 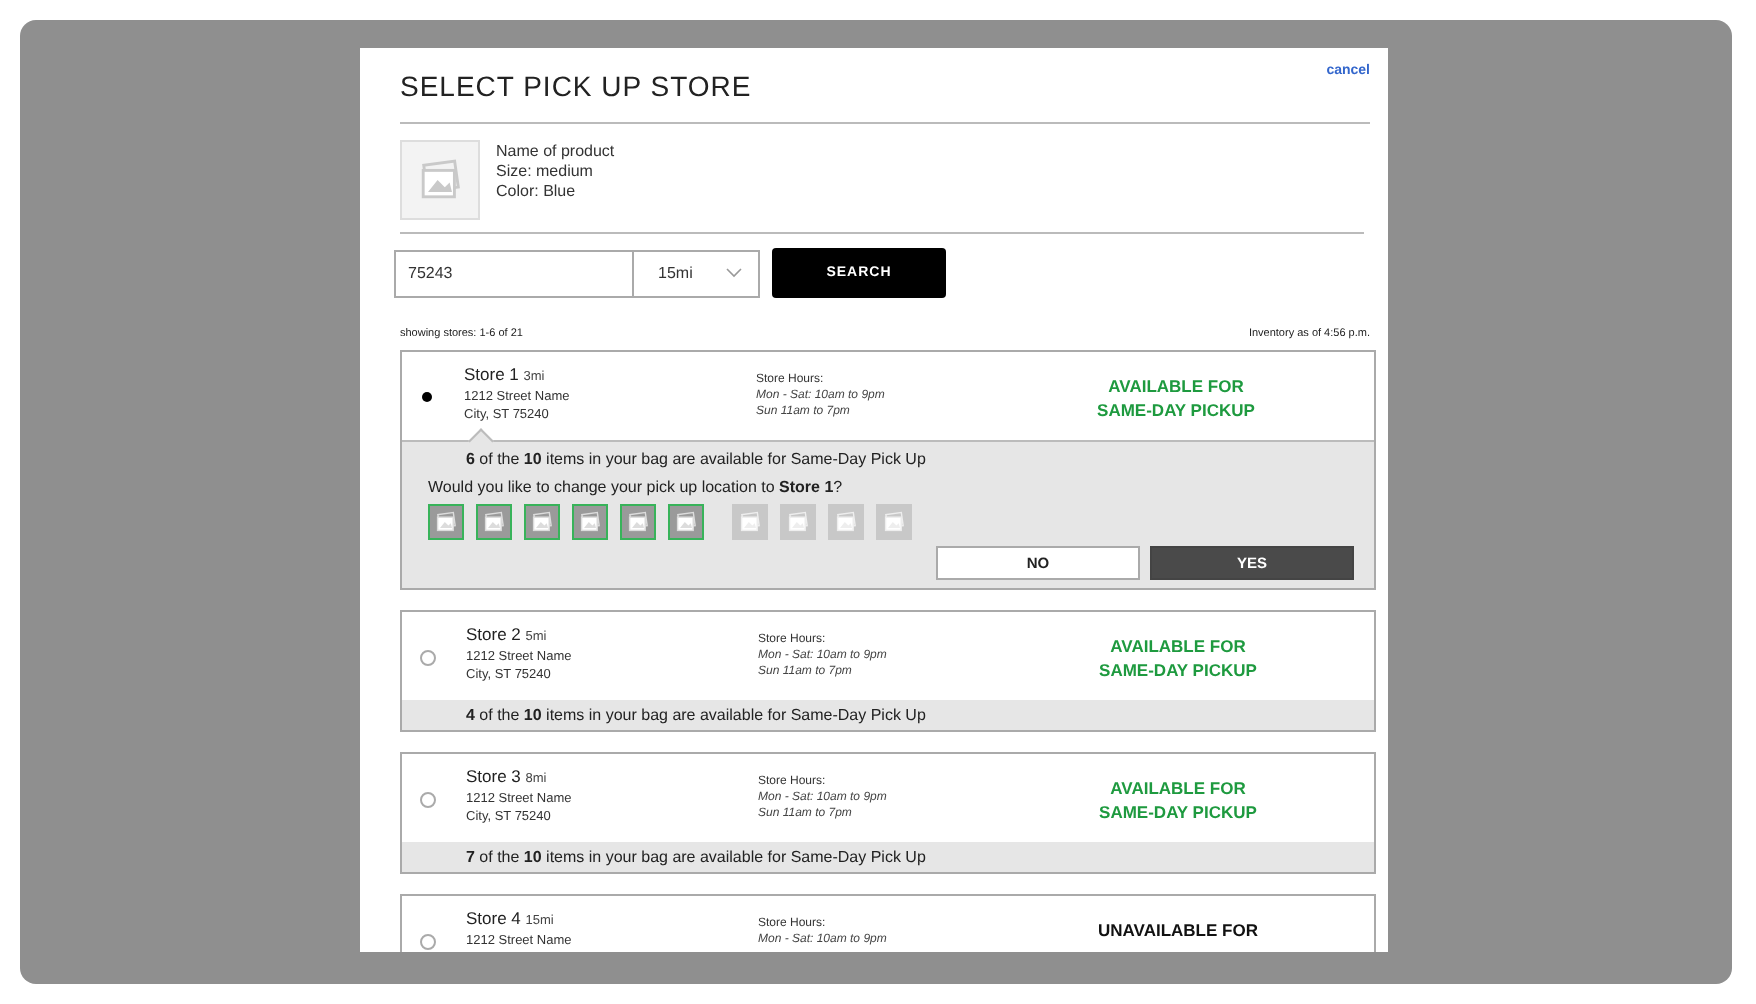 I want to click on product-detail: Size: medium, so click(x=545, y=171).